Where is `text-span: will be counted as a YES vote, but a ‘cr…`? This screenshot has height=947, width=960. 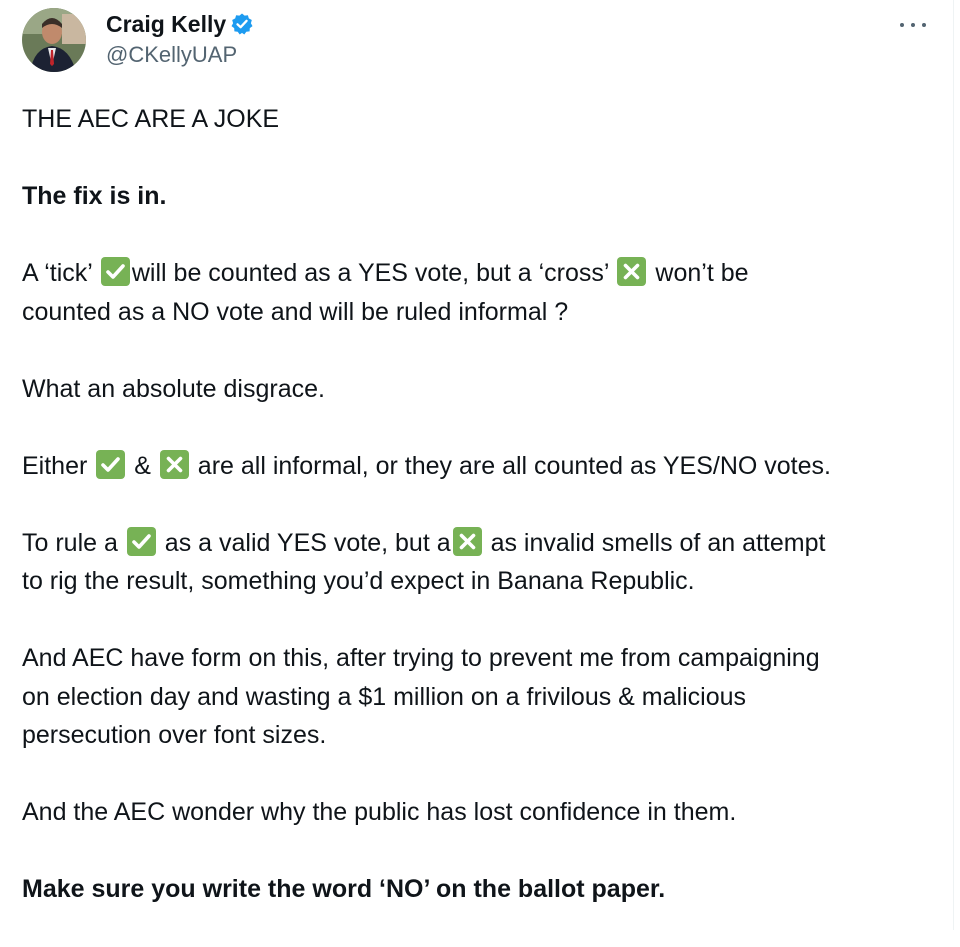
text-span: will be counted as a YES vote, but a ‘cr… is located at coordinates (373, 273).